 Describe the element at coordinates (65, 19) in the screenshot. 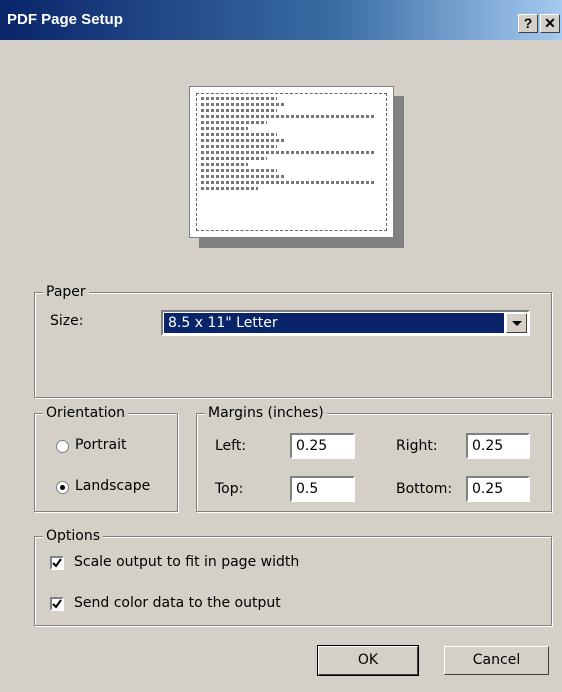

I see `window-title: PDF Page Setup` at that location.